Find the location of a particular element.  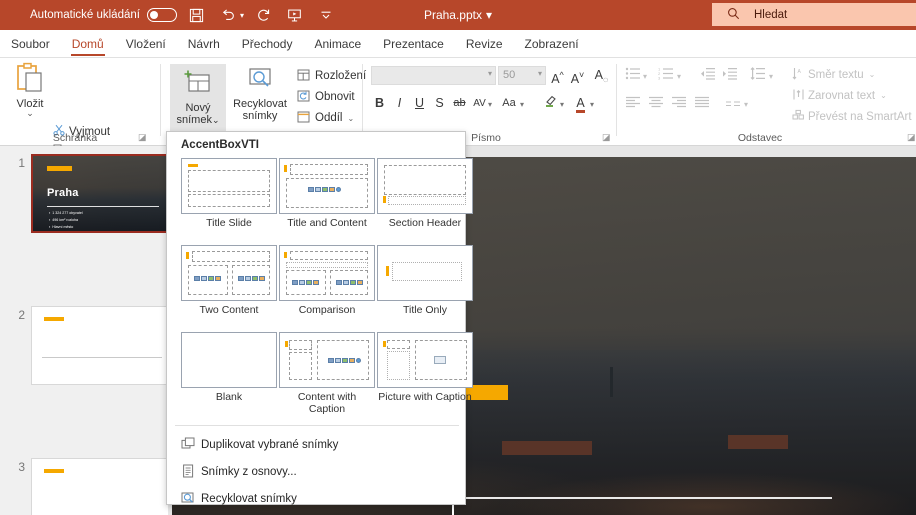

decrease-indent-icon is located at coordinates (708, 75).